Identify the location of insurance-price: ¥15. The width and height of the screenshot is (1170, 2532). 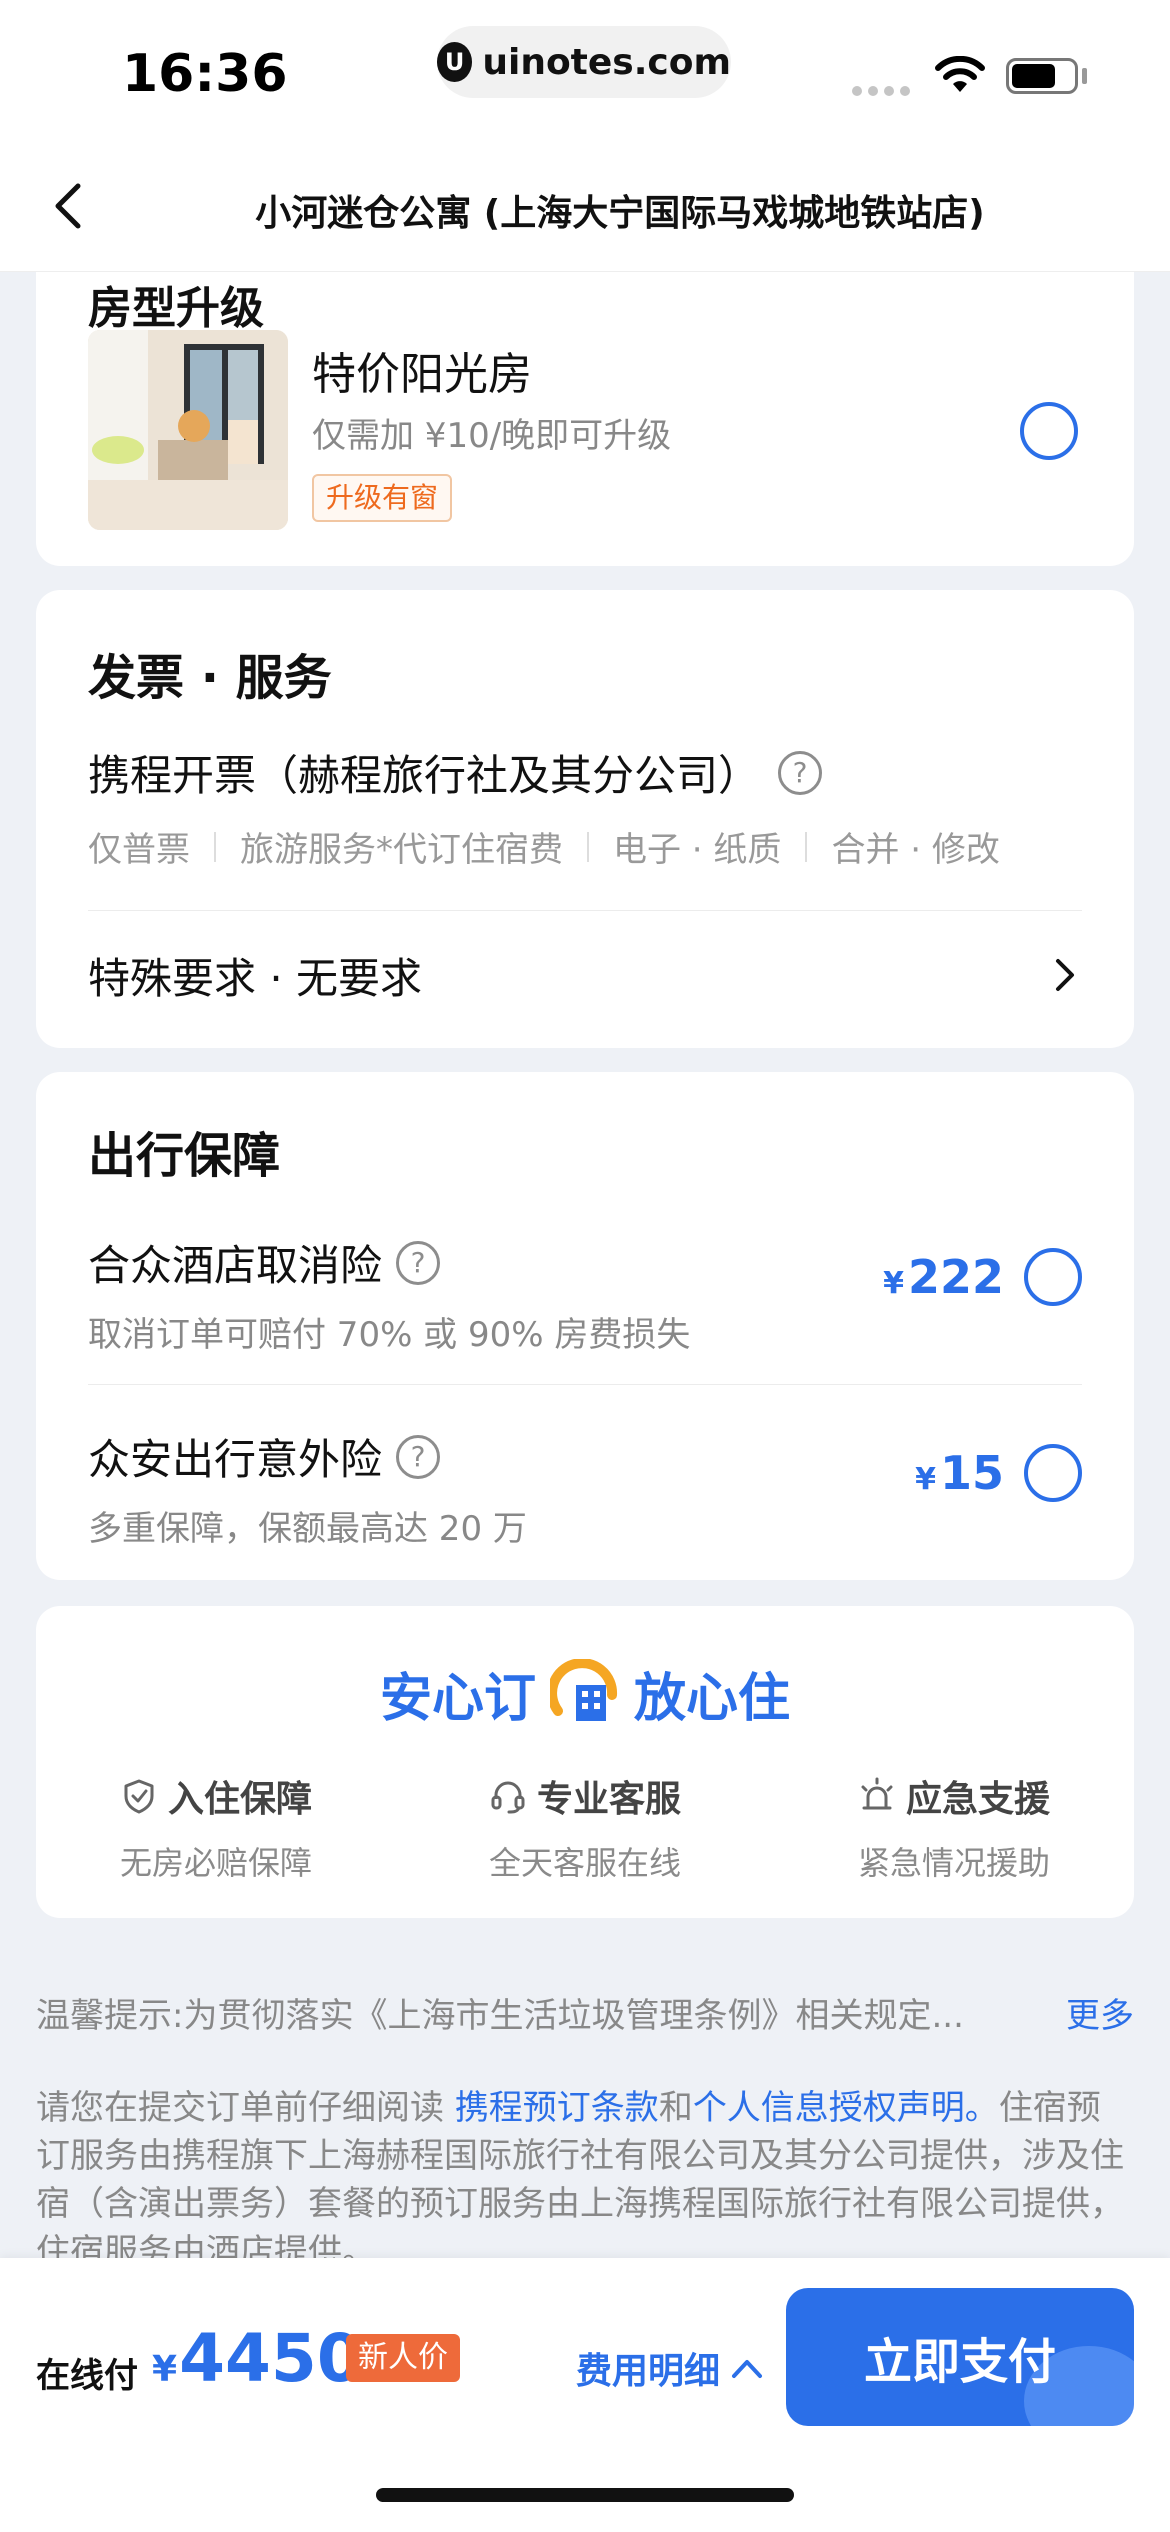
(959, 1473).